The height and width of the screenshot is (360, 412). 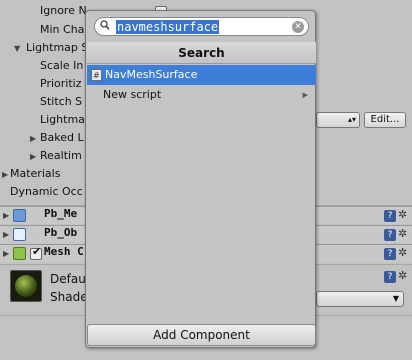 What do you see at coordinates (46, 191) in the screenshot?
I see `dynamic-occluded-label: Dynamic Occ` at bounding box center [46, 191].